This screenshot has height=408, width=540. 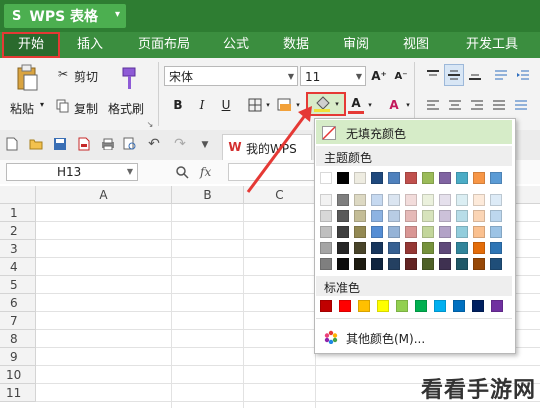 I want to click on row-header: 5, so click(x=18, y=285).